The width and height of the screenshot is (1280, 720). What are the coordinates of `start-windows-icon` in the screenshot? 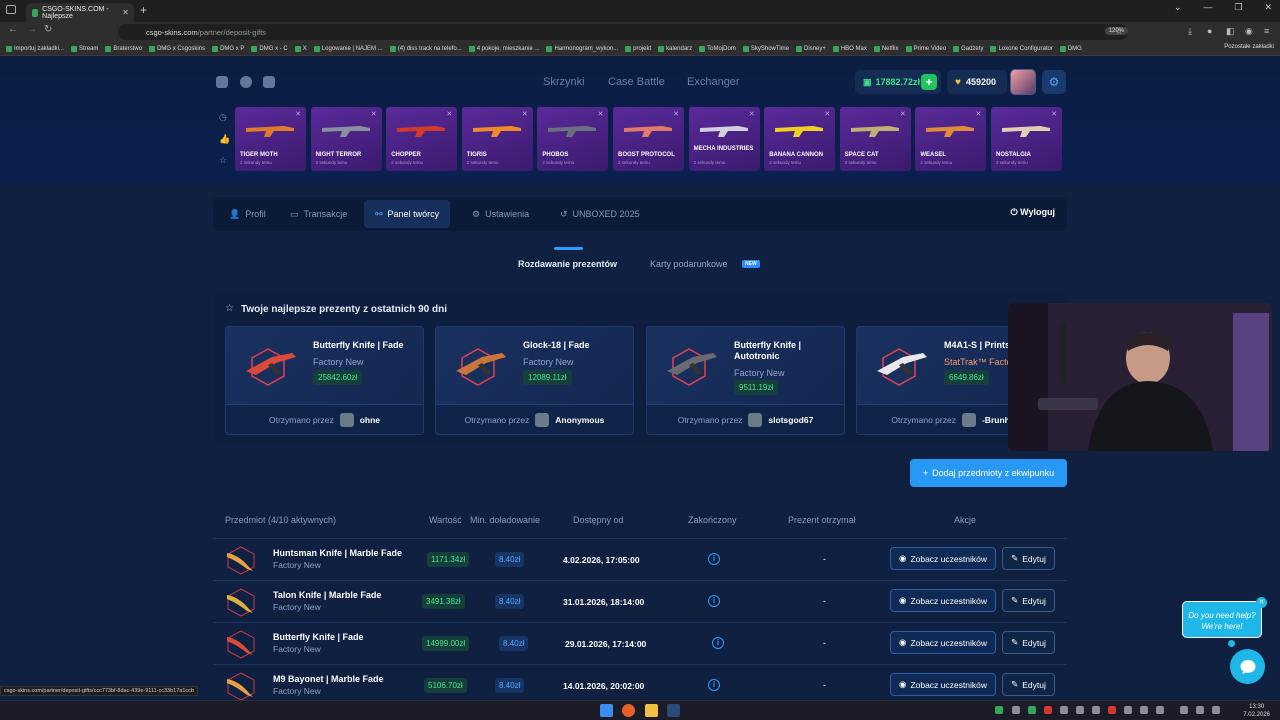 It's located at (606, 710).